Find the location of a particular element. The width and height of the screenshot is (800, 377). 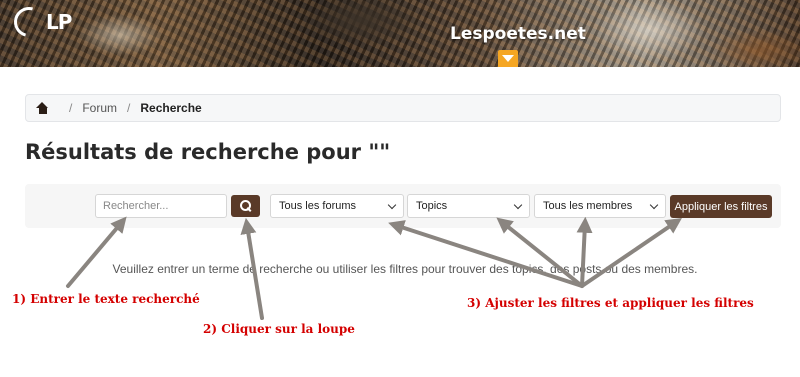

breadcrumb-current: Recherche is located at coordinates (171, 108).